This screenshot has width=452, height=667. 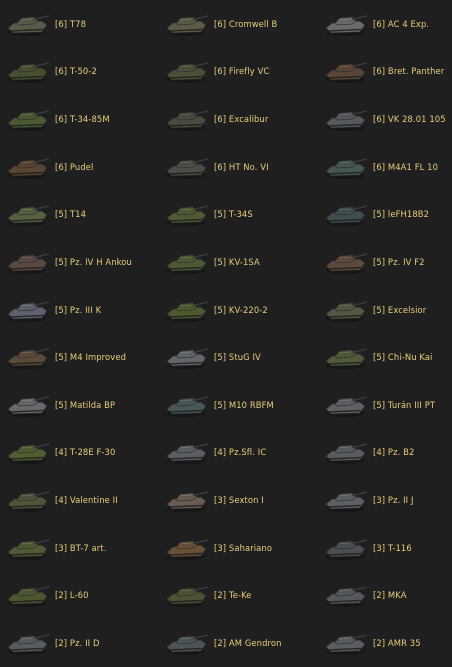 What do you see at coordinates (238, 310) in the screenshot?
I see `vehicle-item: [5] KV-220-2` at bounding box center [238, 310].